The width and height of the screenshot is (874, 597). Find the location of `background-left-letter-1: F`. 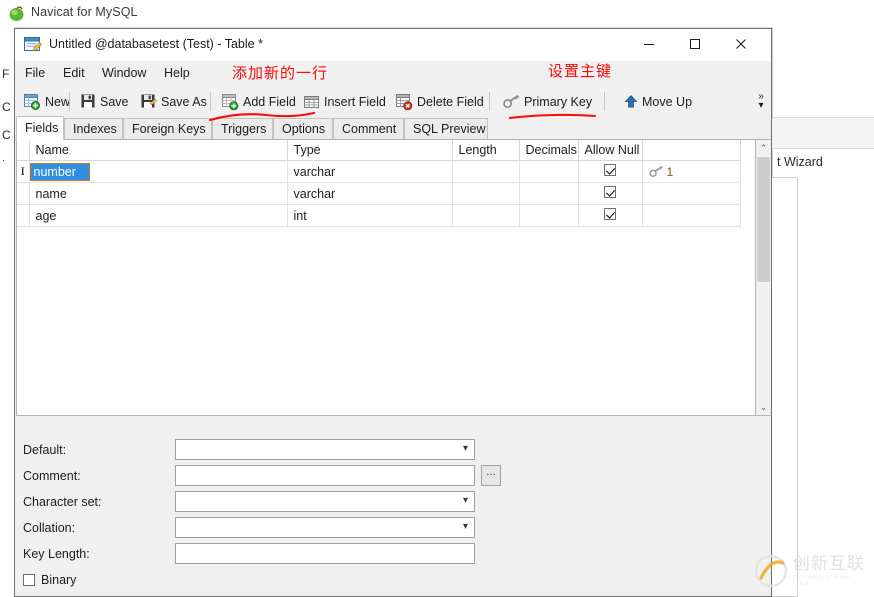

background-left-letter-1: F is located at coordinates (6, 74).